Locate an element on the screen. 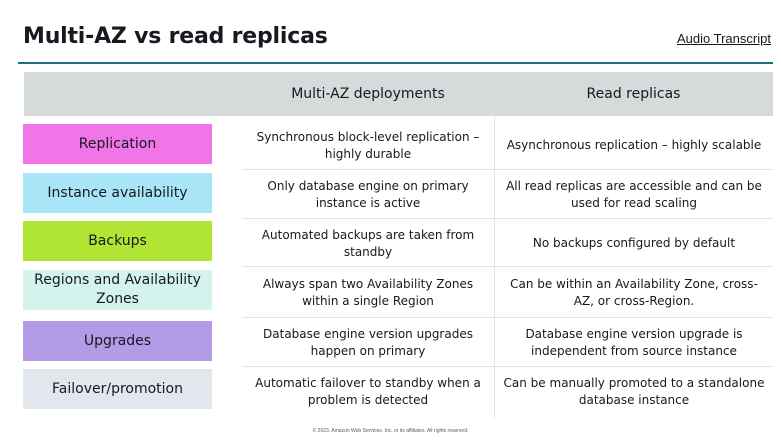 This screenshot has height=445, width=781. row-label-replication: Replication is located at coordinates (117, 144).